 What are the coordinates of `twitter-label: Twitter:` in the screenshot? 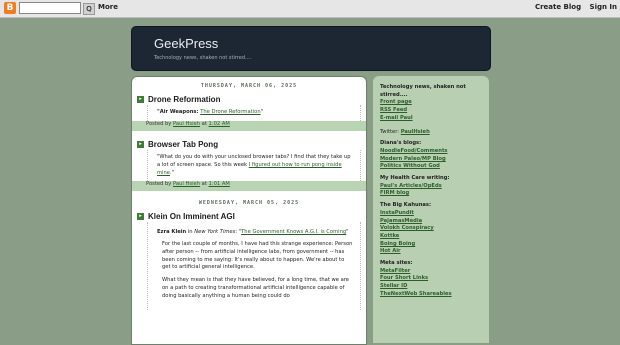 It's located at (390, 131).